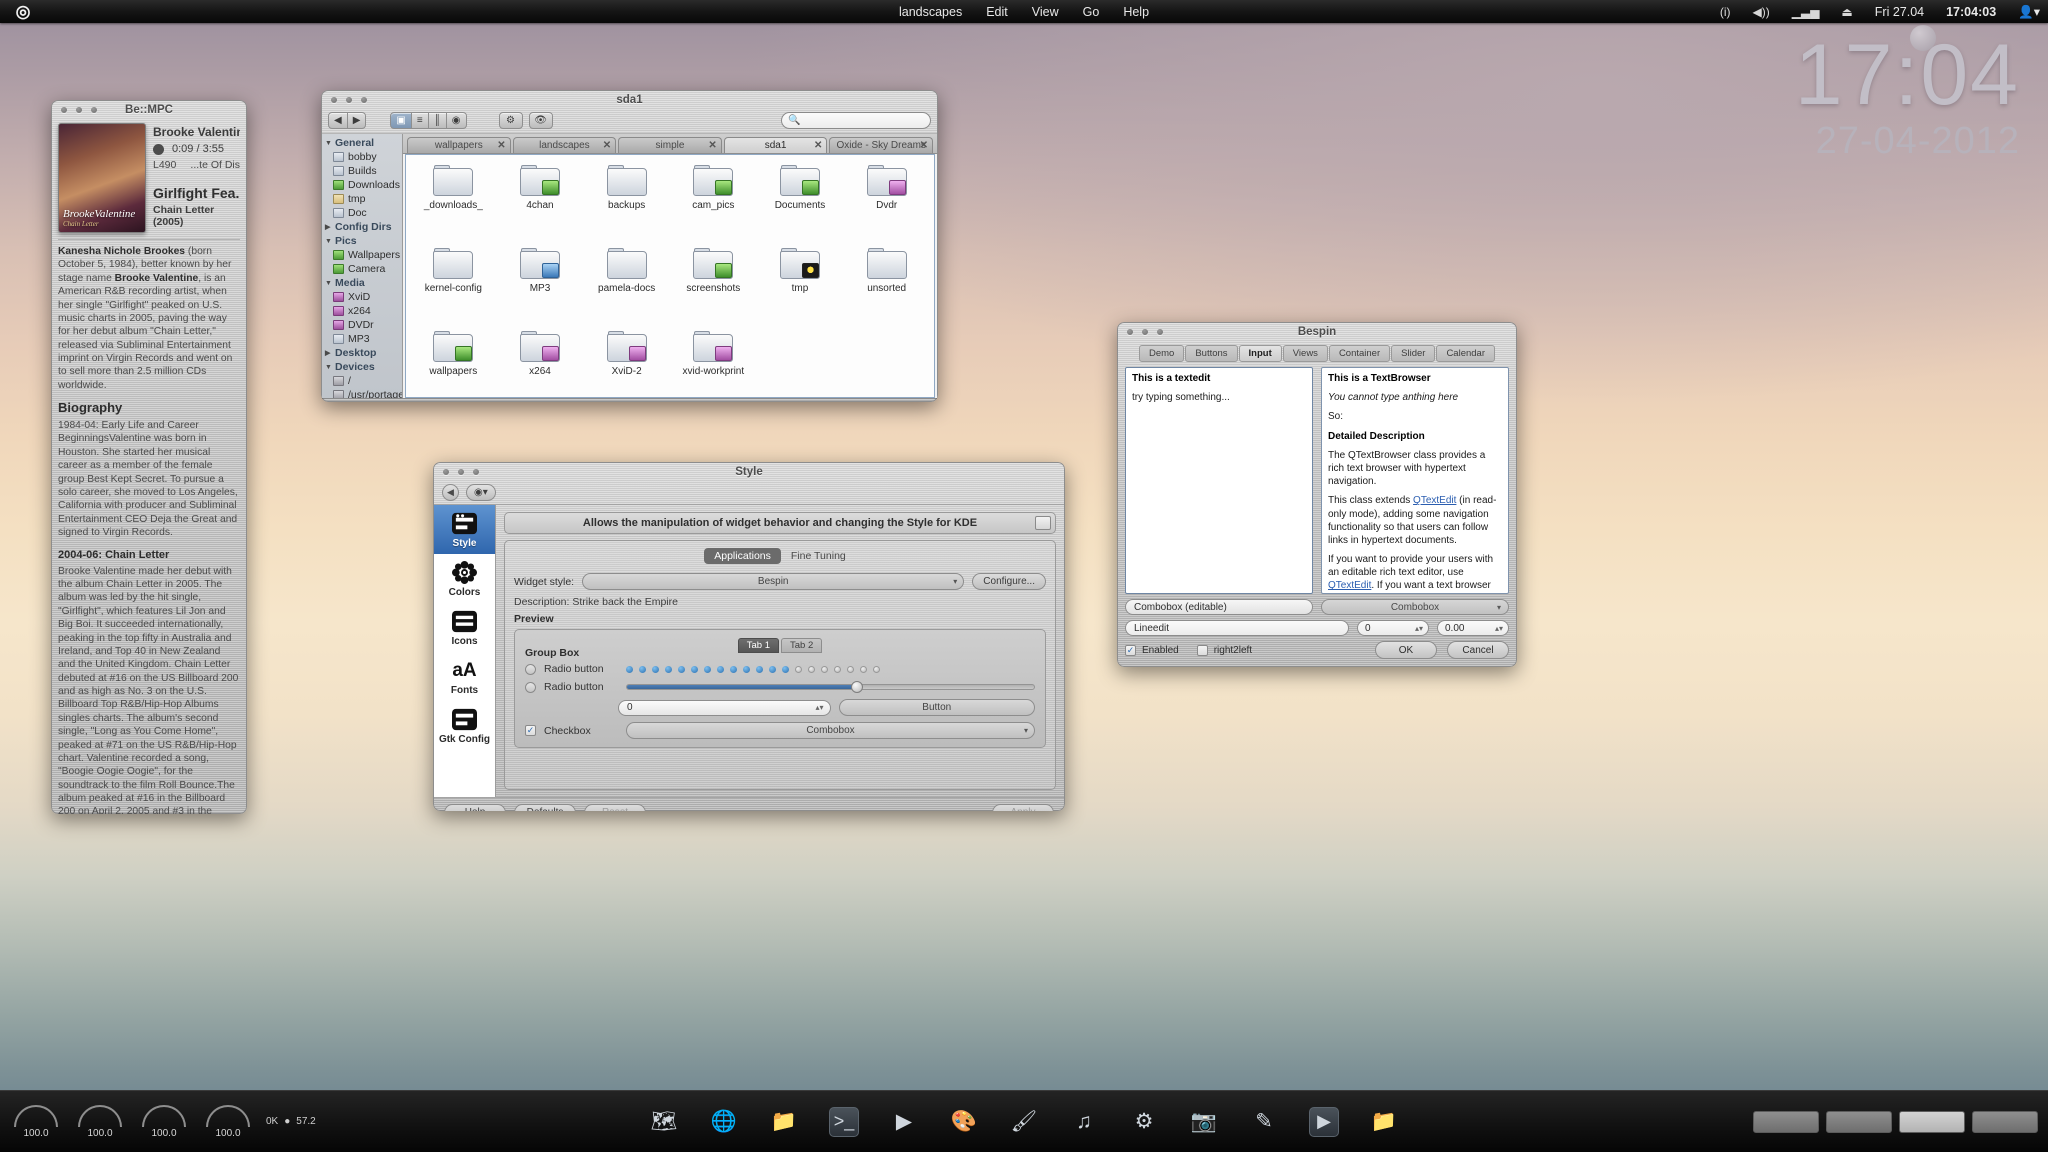  Describe the element at coordinates (362, 171) in the screenshot. I see `sidebar-item-builds: Builds` at that location.